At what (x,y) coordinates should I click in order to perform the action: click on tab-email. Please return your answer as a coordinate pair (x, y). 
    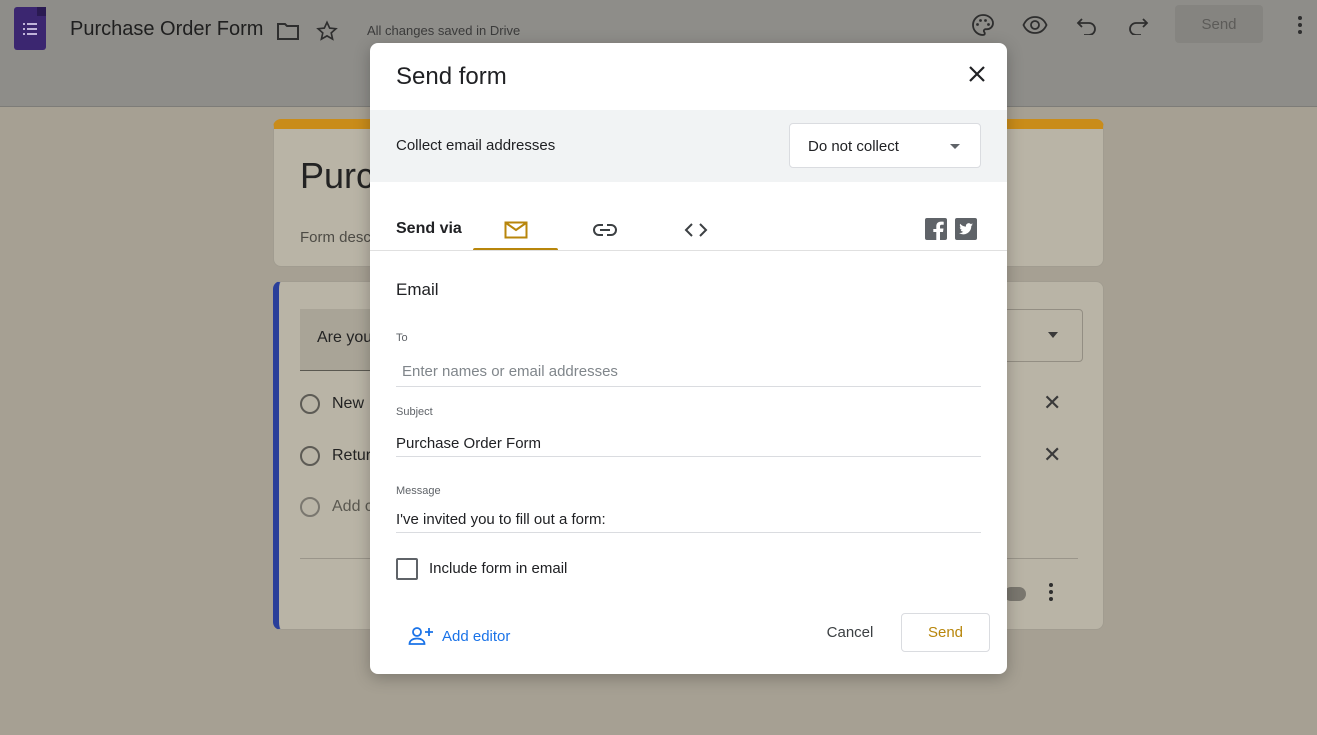
    Looking at the image, I should click on (515, 230).